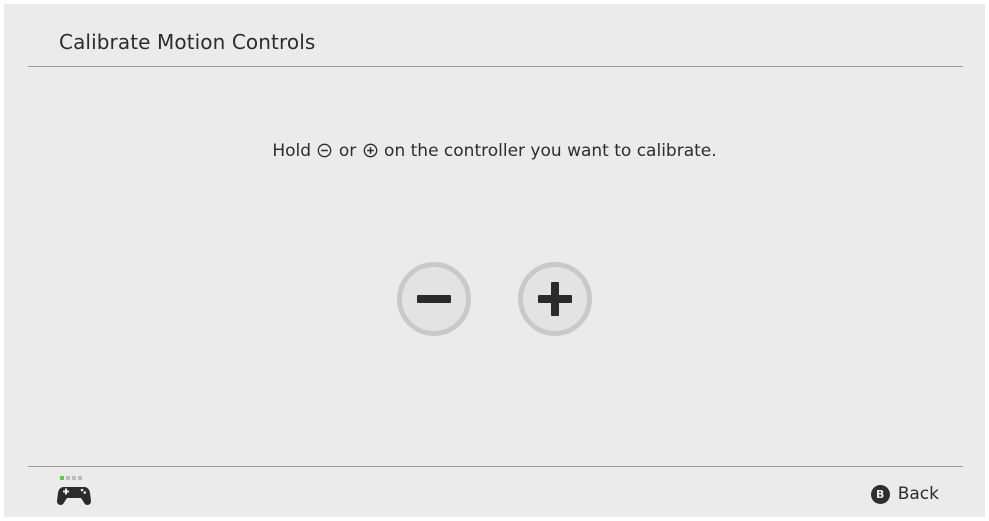 This screenshot has width=989, height=521. Describe the element at coordinates (918, 494) in the screenshot. I see `back-label: Back` at that location.